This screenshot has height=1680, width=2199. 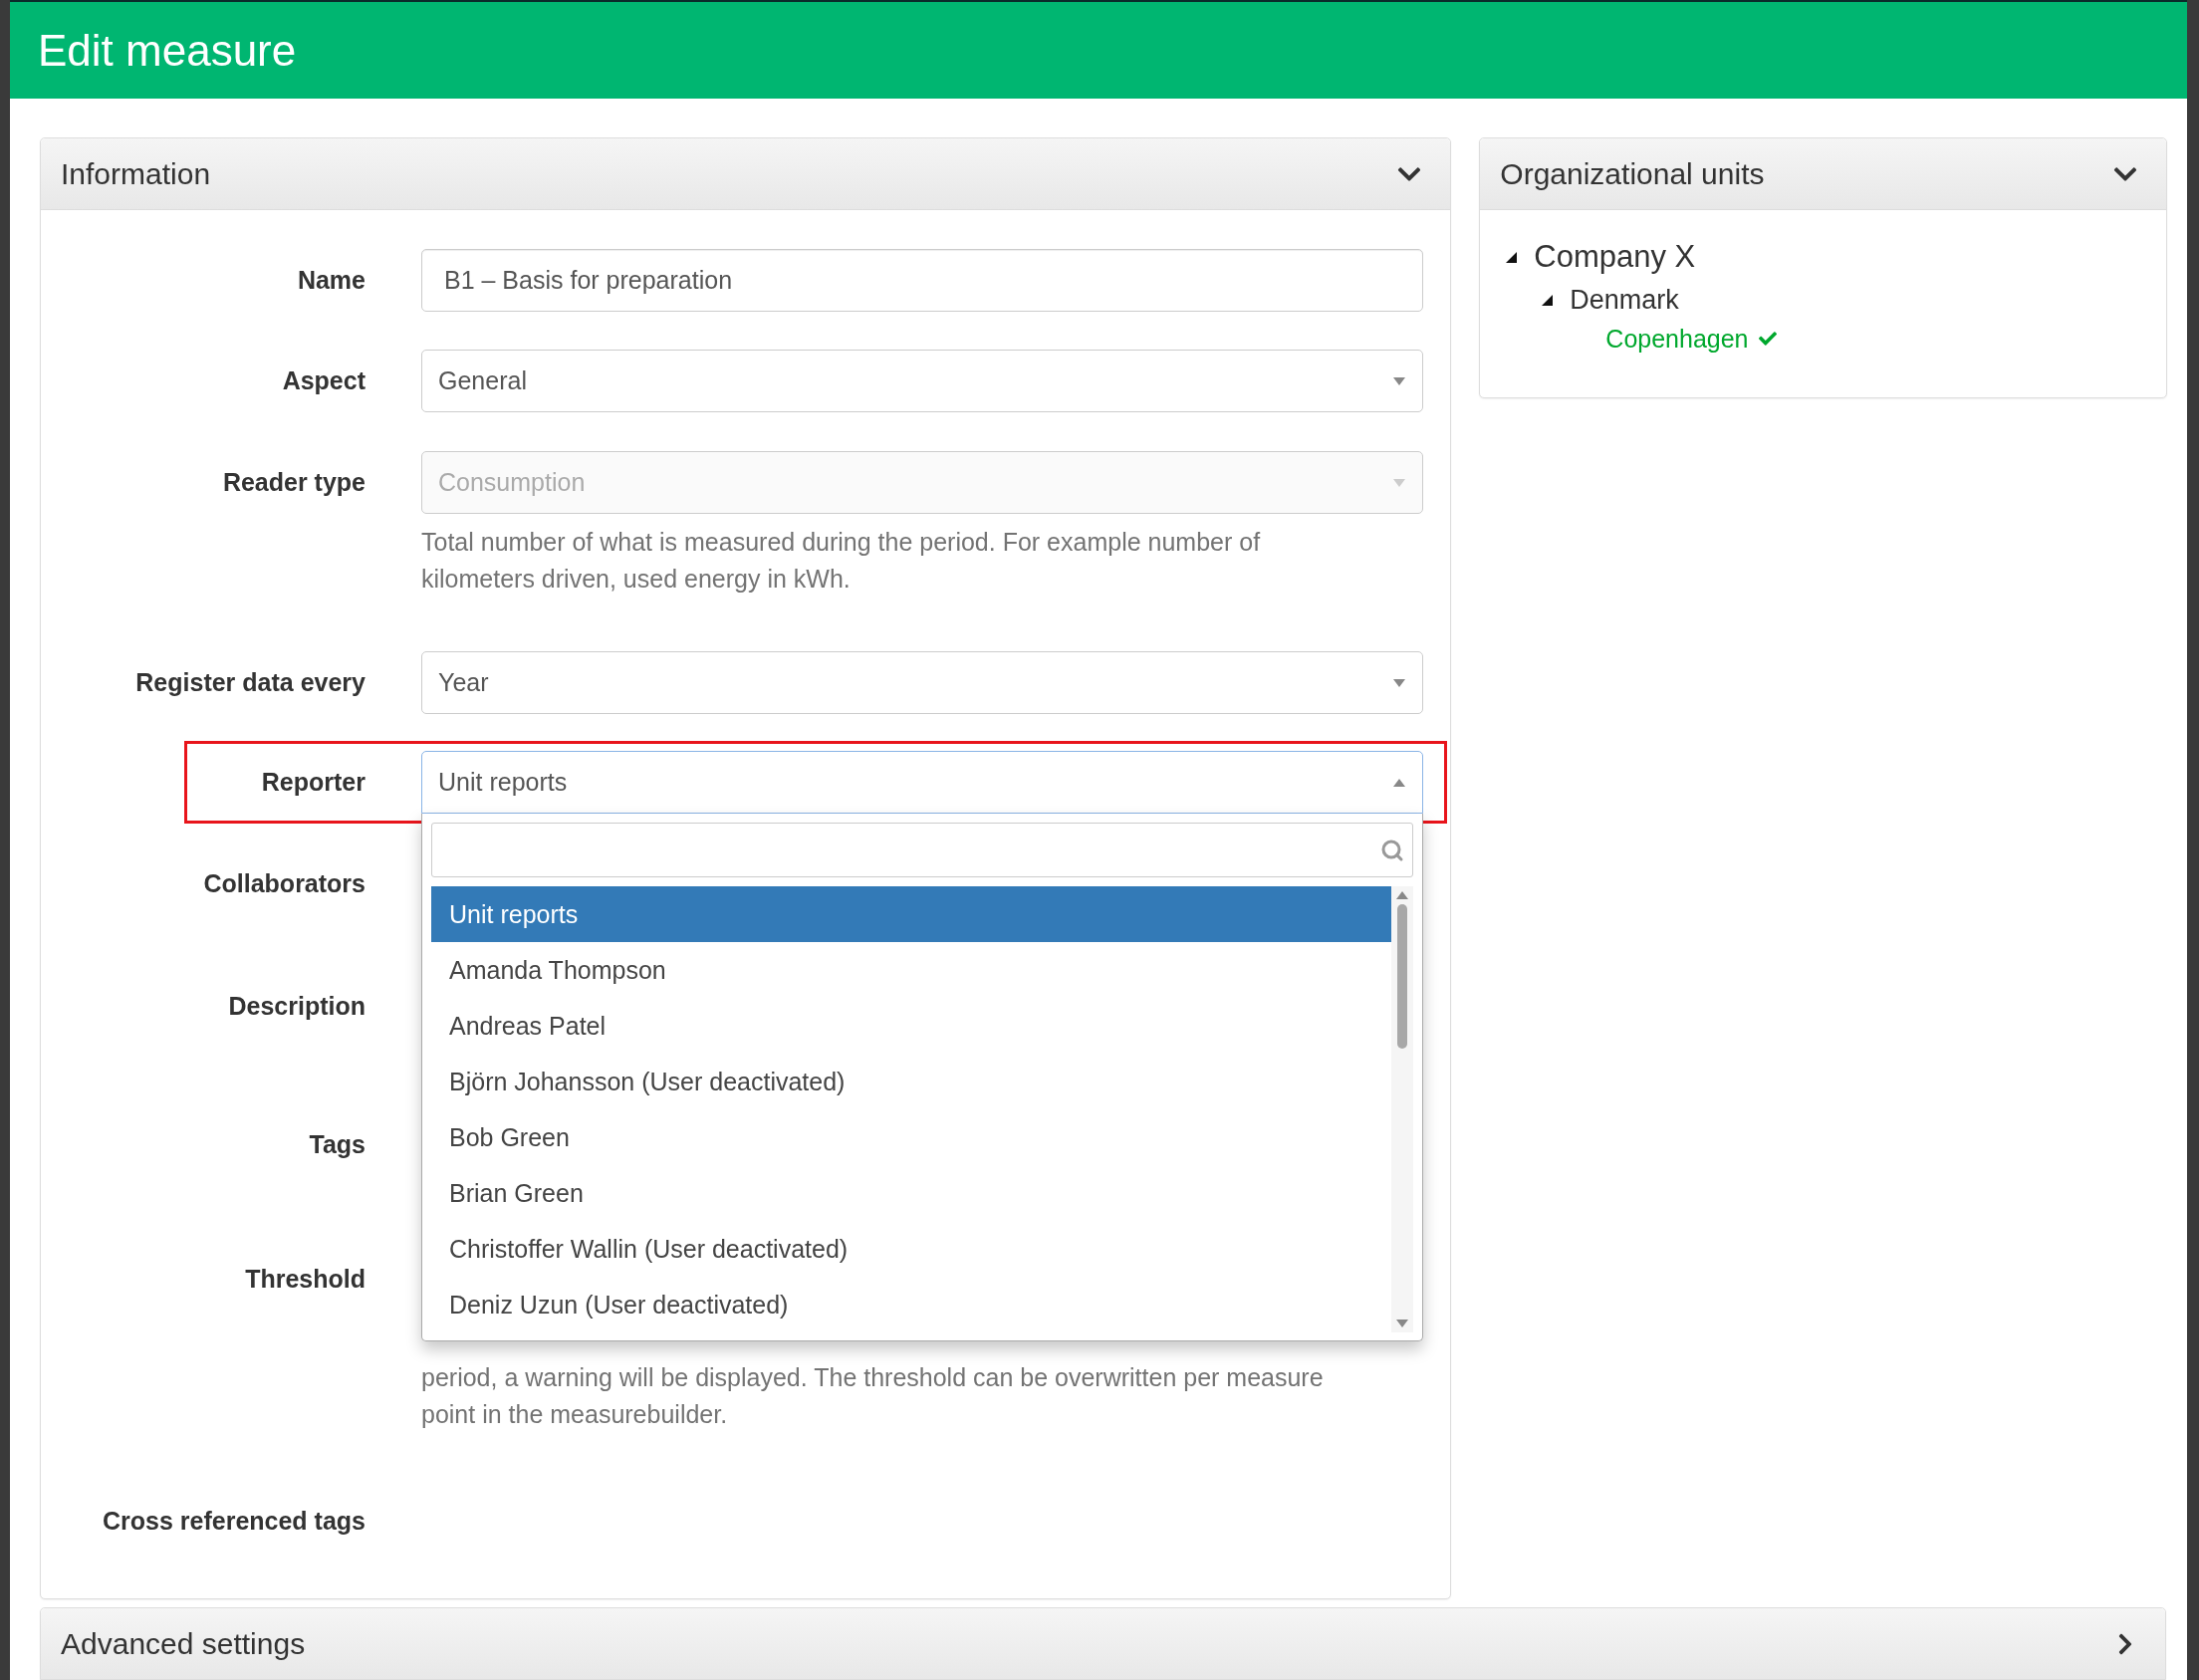 I want to click on dialog-title: Edit measure, so click(x=167, y=50).